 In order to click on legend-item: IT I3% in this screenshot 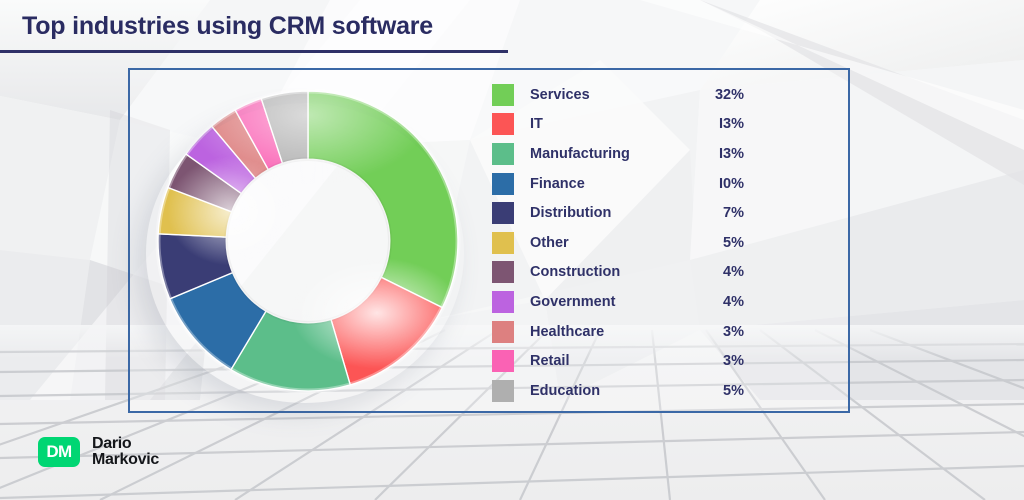, I will do `click(618, 125)`.